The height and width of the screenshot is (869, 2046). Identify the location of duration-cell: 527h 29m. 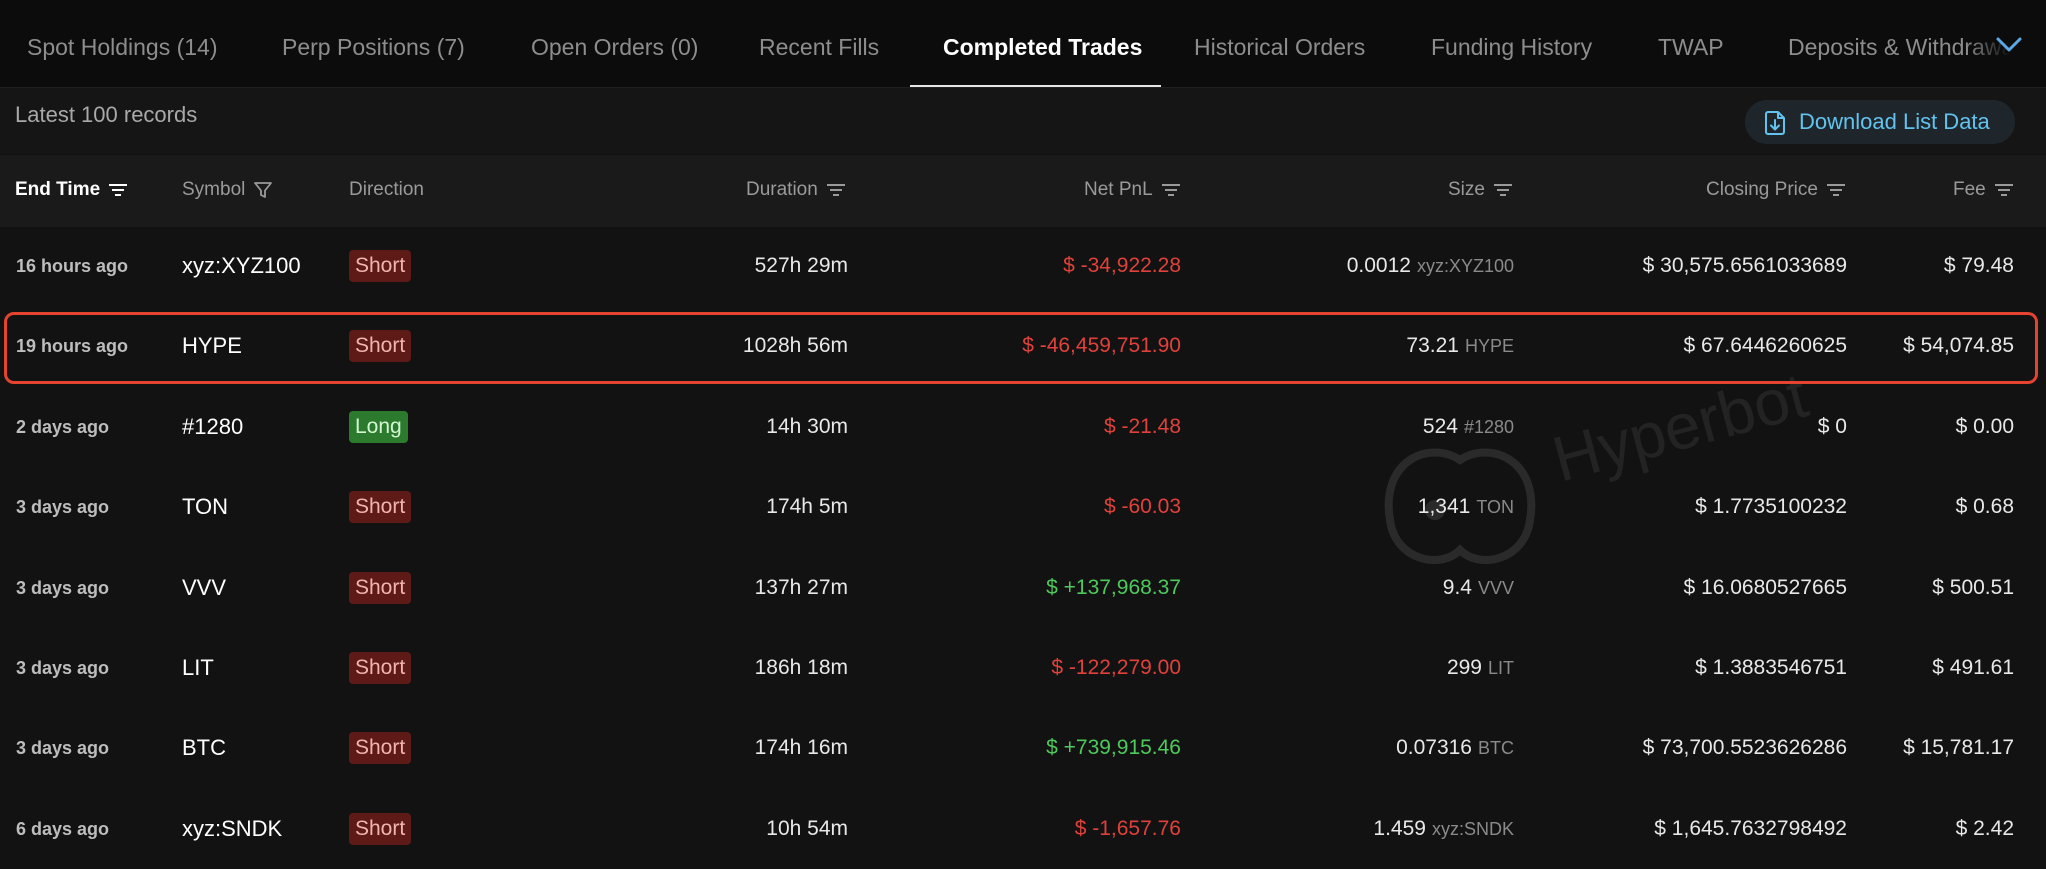
(801, 265).